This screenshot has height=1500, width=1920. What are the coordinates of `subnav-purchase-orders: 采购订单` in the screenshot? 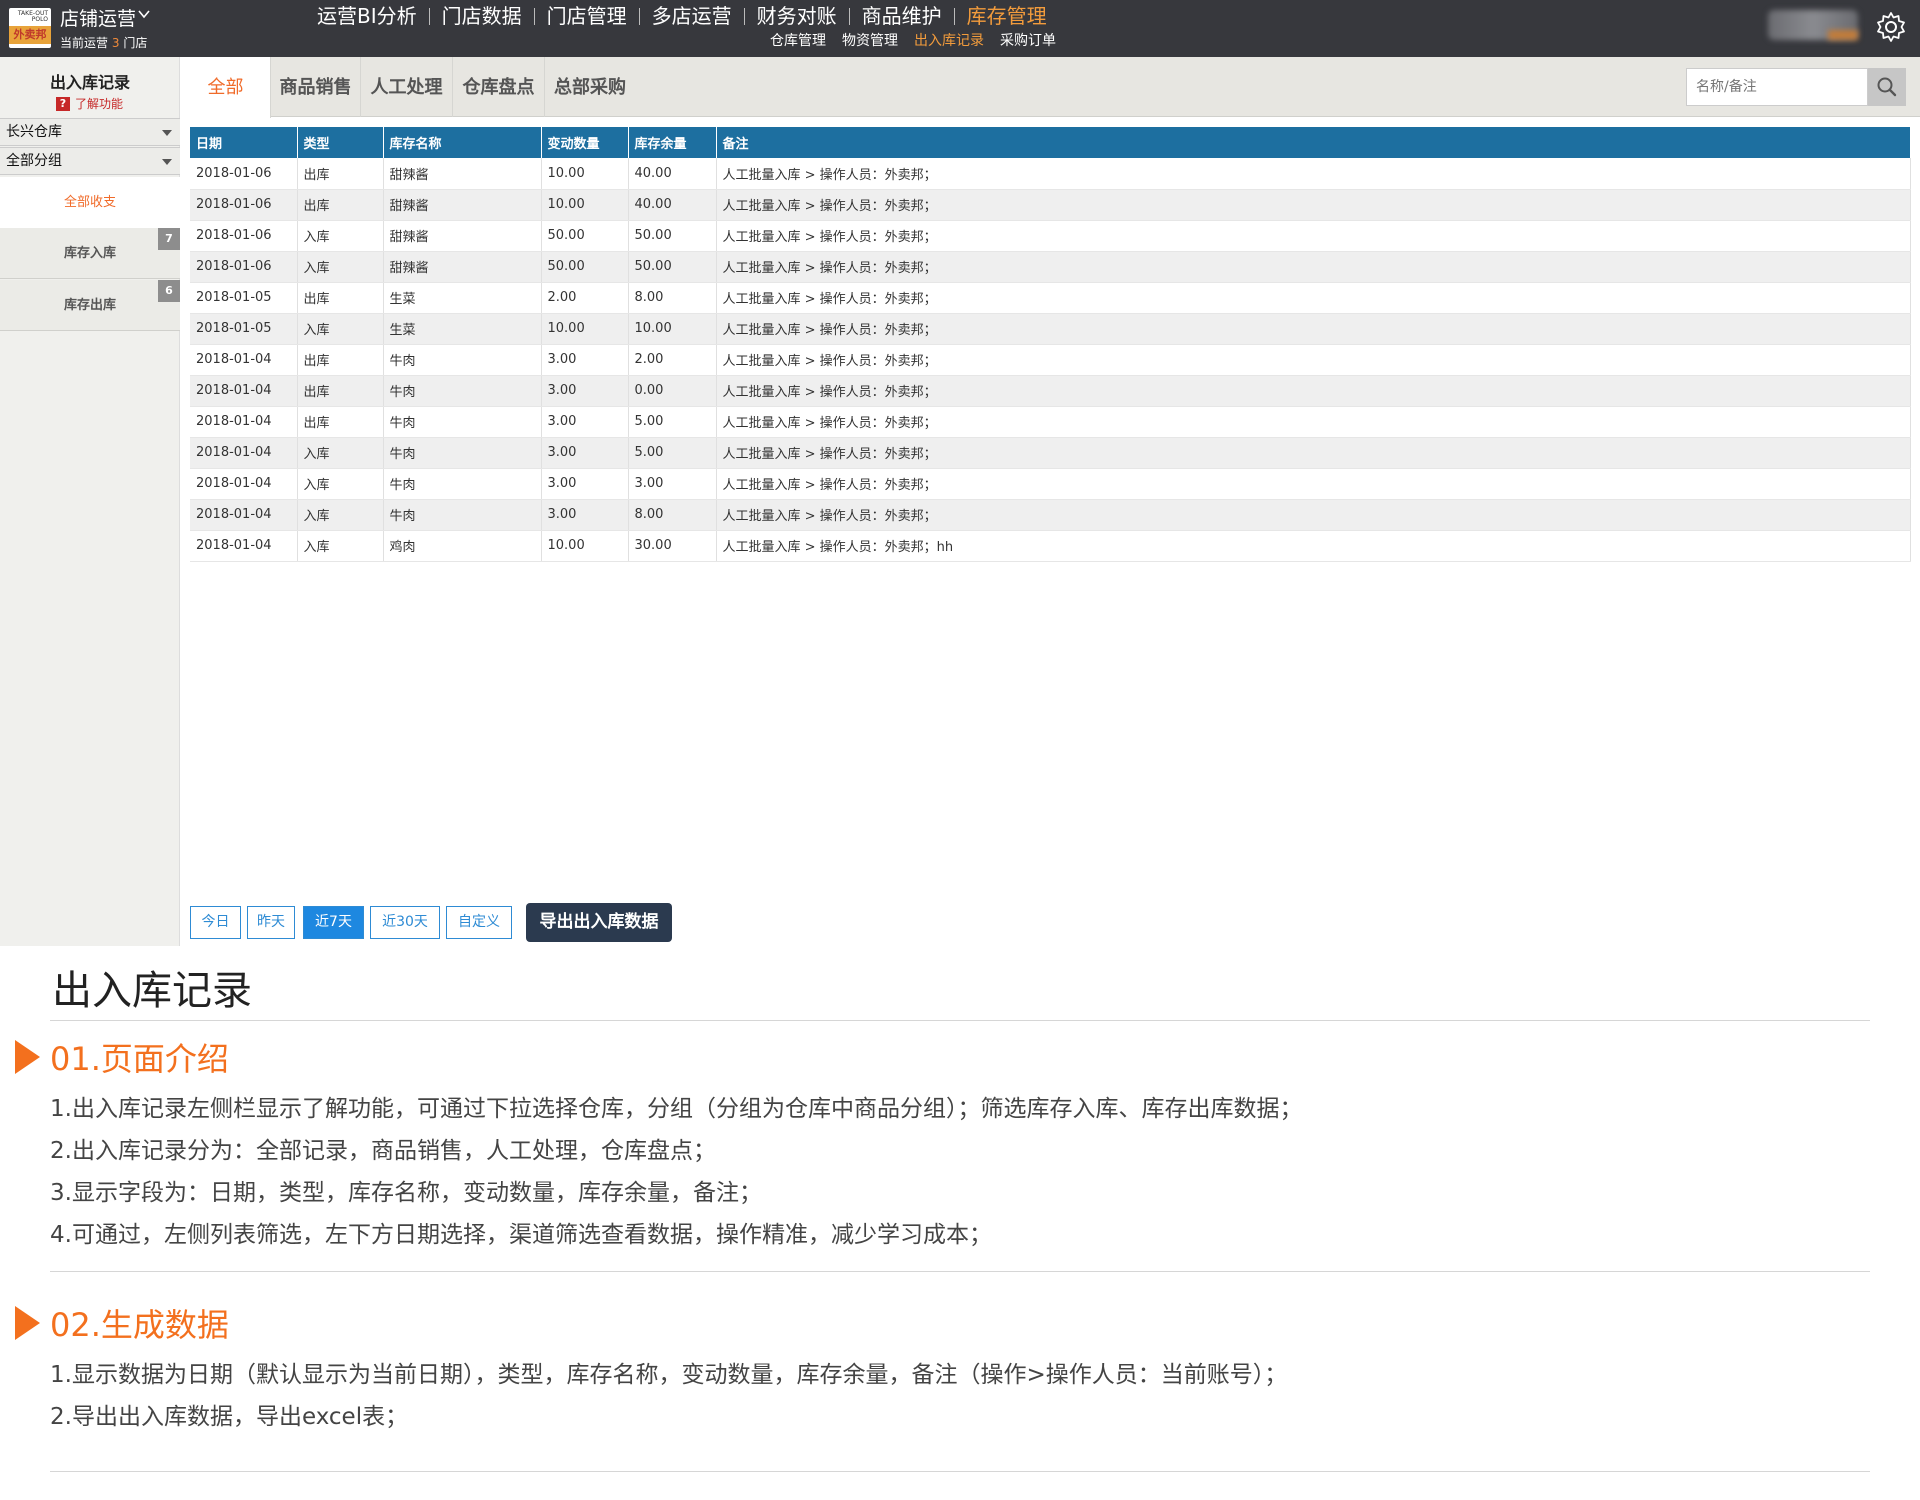 It's located at (1028, 41).